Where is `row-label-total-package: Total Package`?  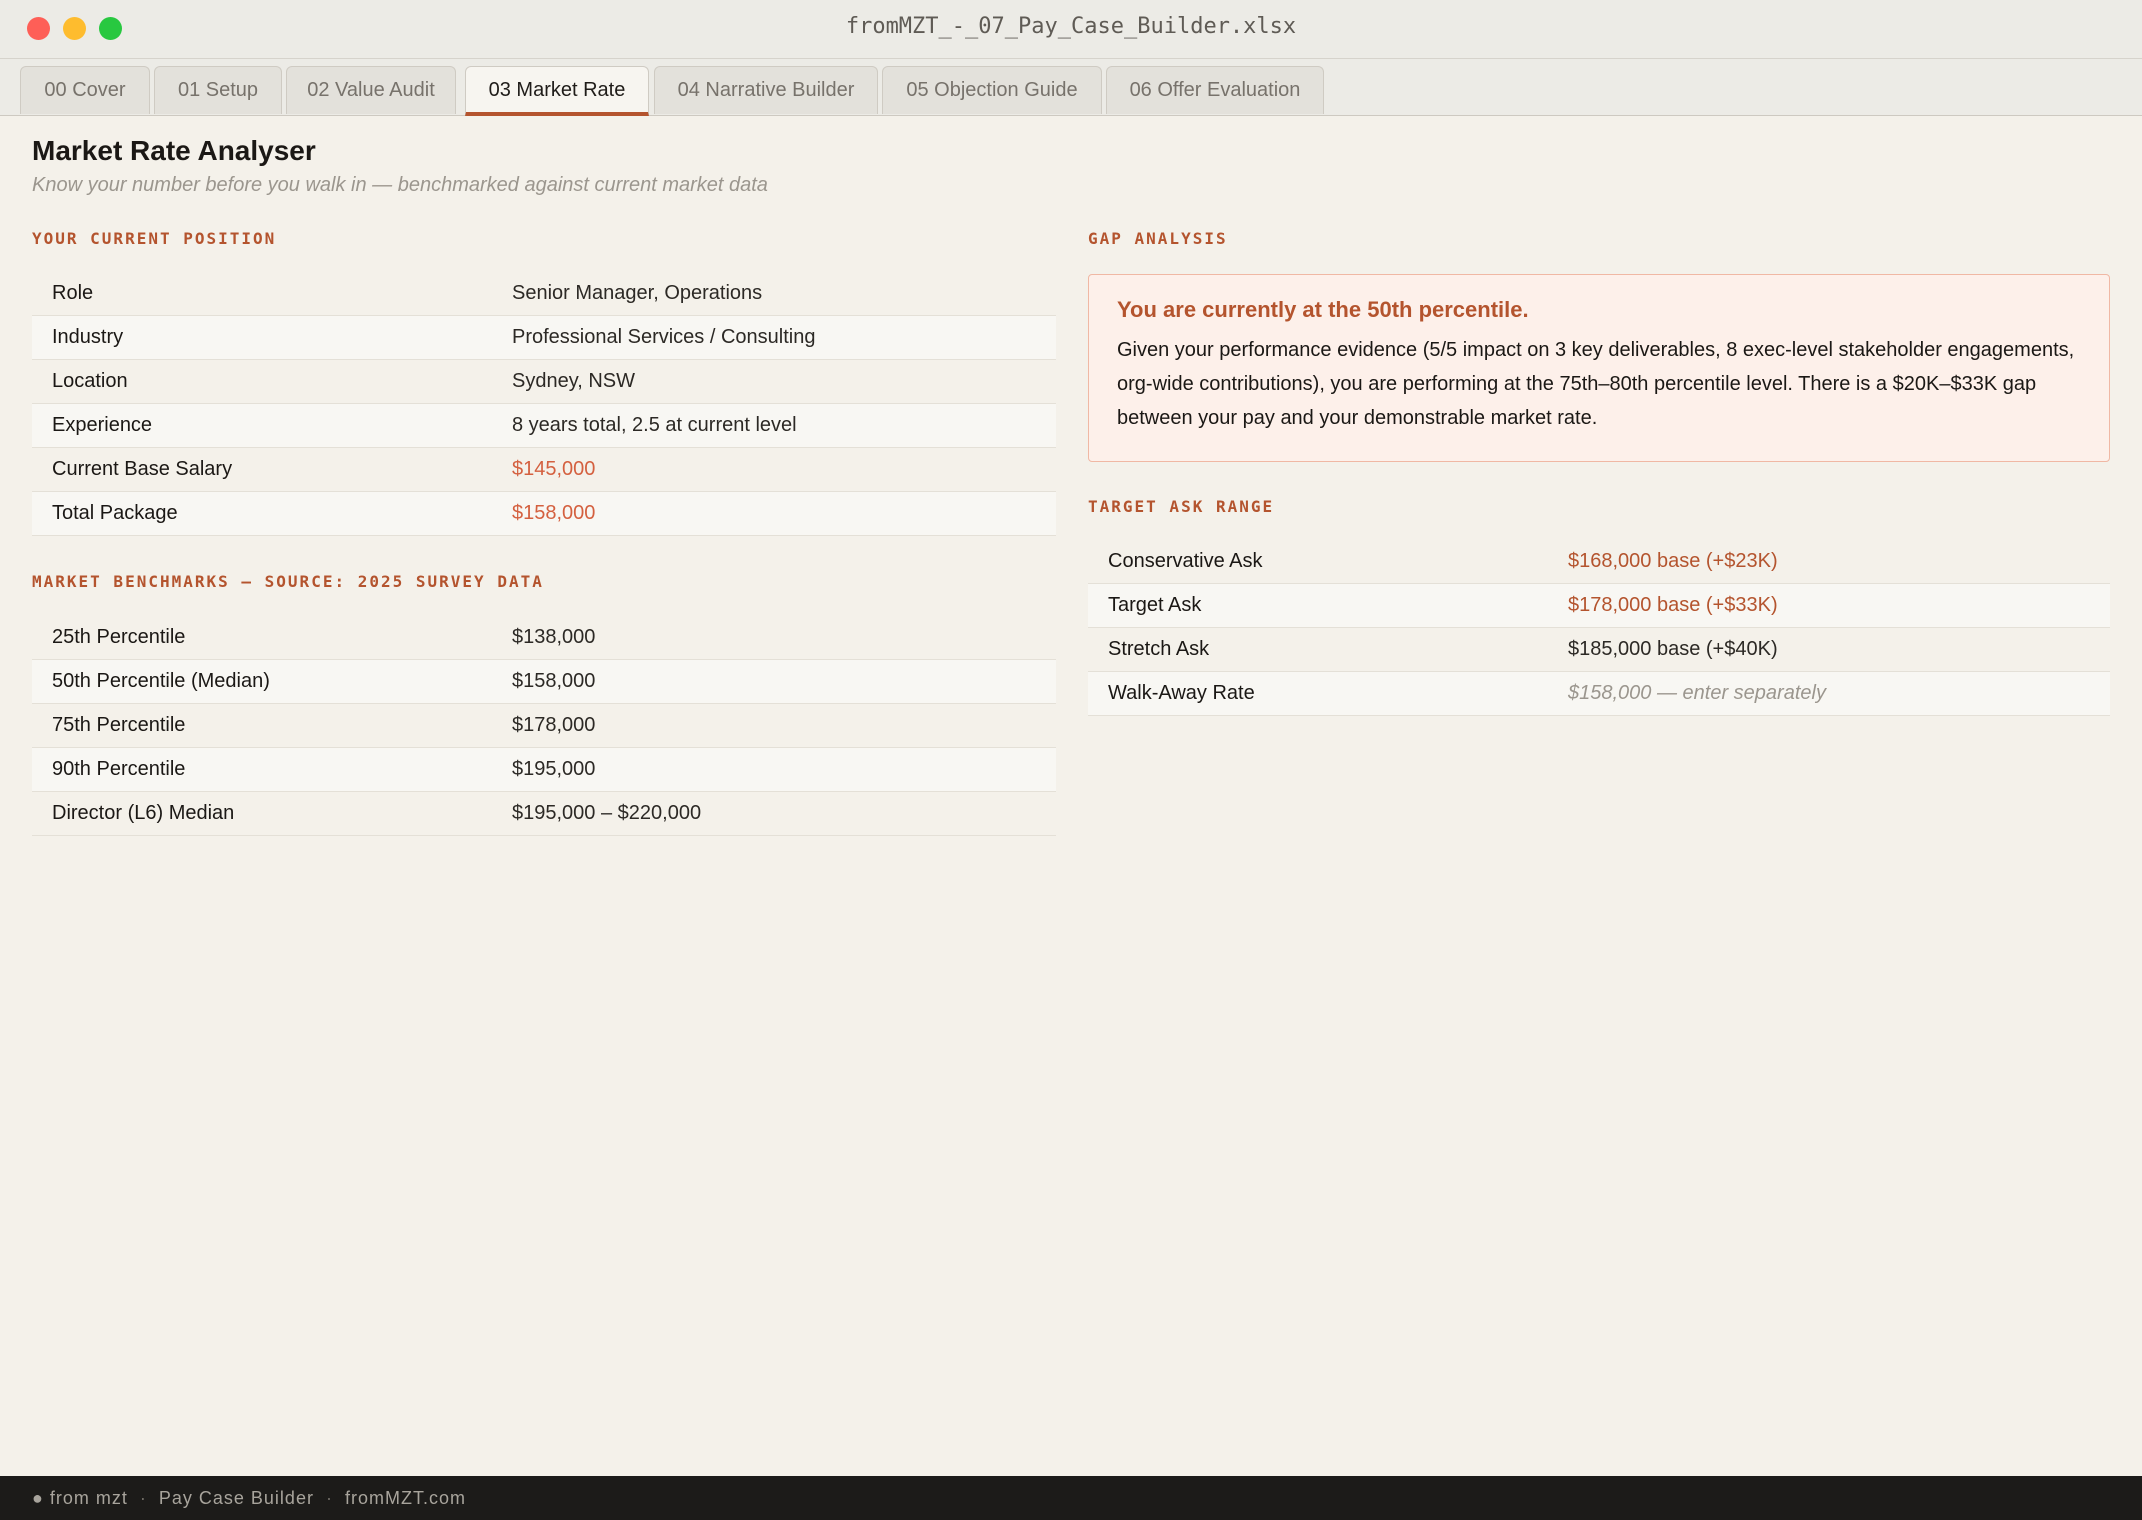
row-label-total-package: Total Package is located at coordinates (115, 513).